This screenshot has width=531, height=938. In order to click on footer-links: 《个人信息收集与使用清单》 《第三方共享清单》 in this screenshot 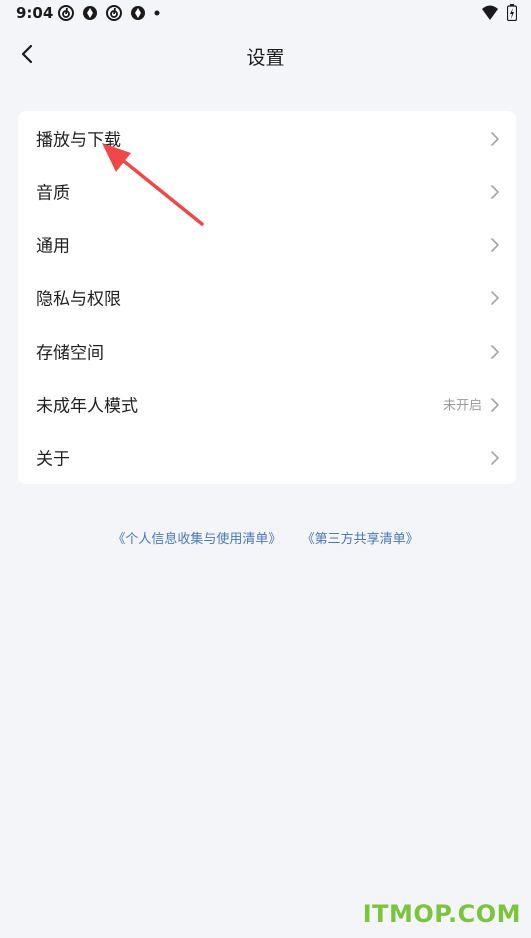, I will do `click(265, 537)`.